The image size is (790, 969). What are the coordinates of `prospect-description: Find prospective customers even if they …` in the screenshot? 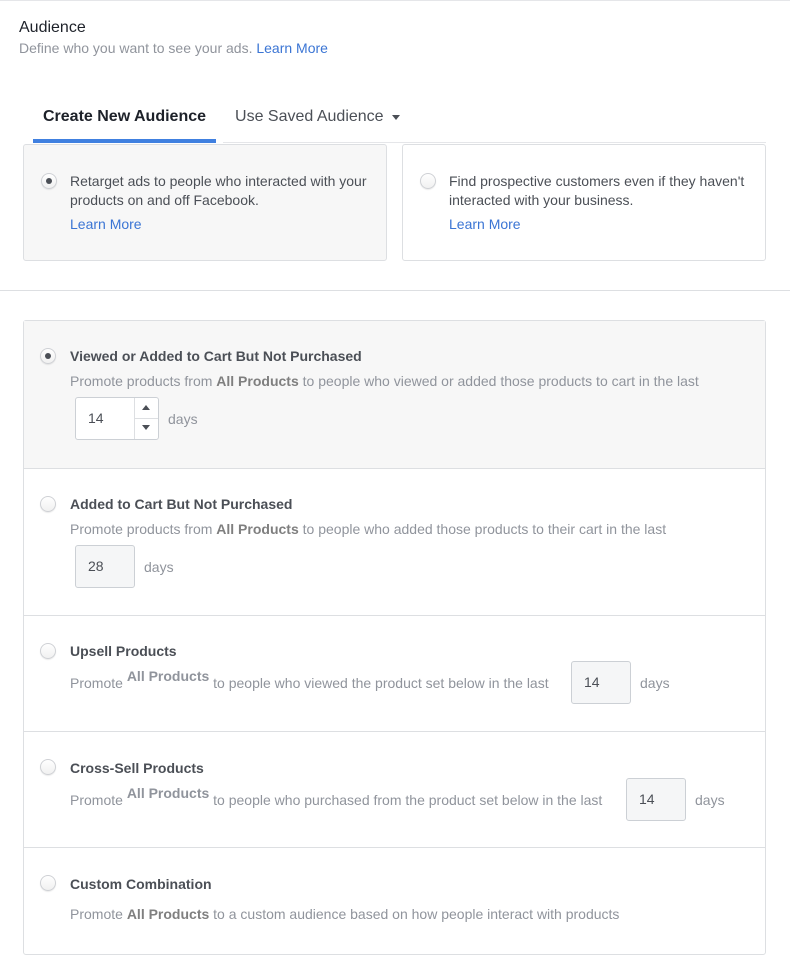 It's located at (597, 190).